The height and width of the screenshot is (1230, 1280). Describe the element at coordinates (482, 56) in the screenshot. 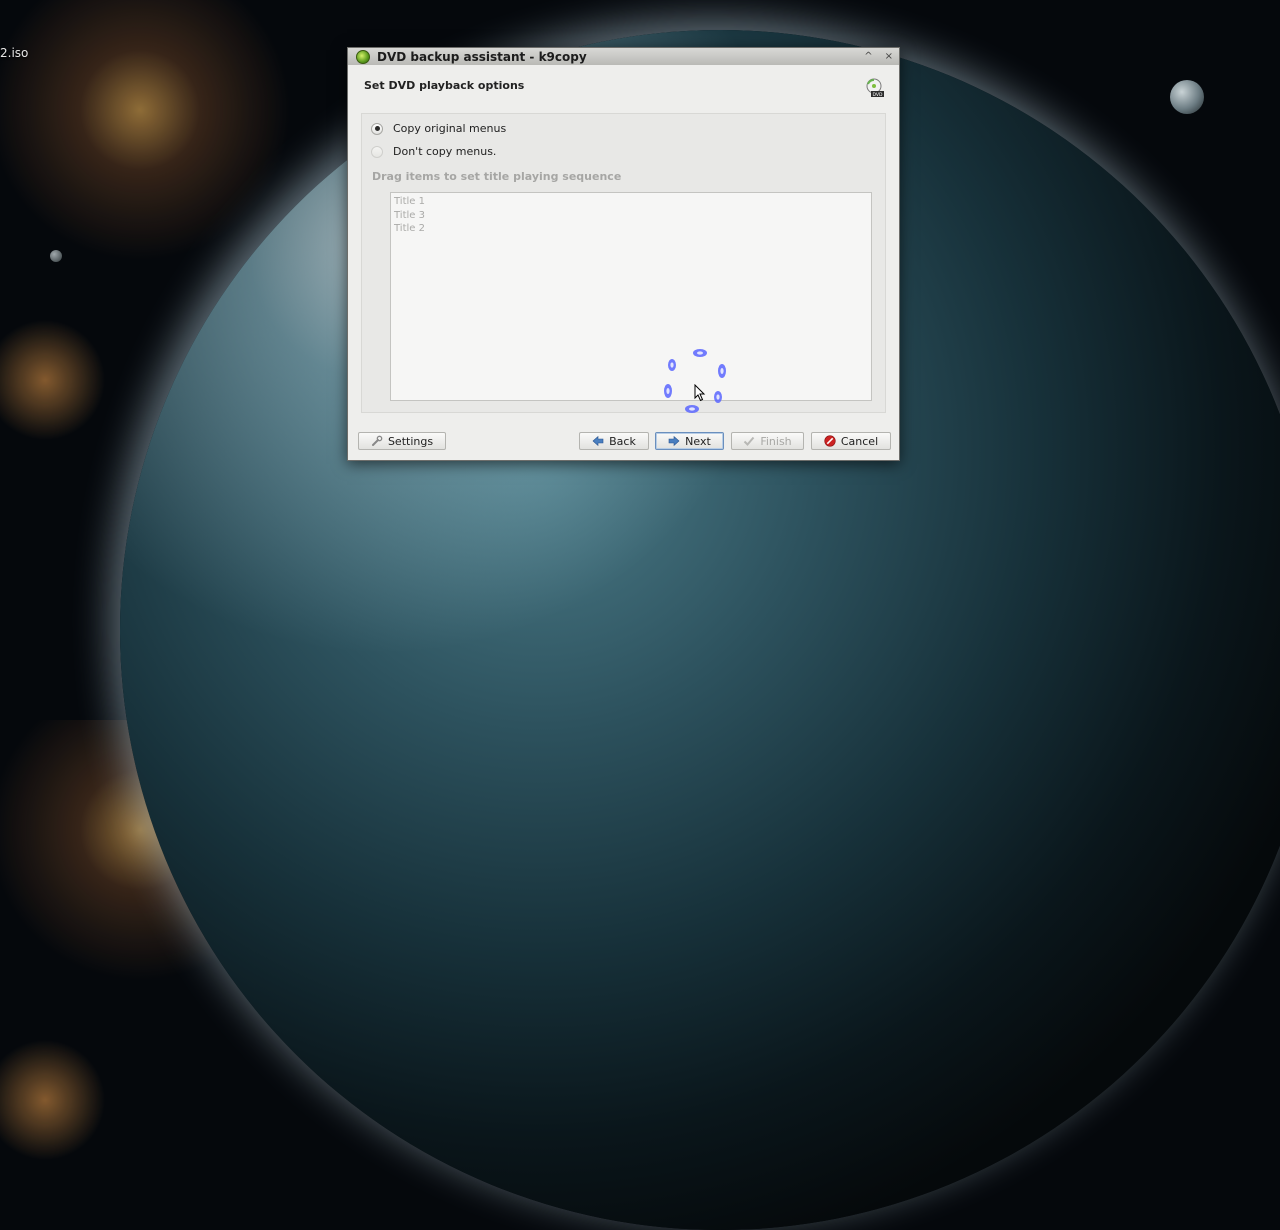

I see `window-title: DVD backup assistant - k9copy` at that location.